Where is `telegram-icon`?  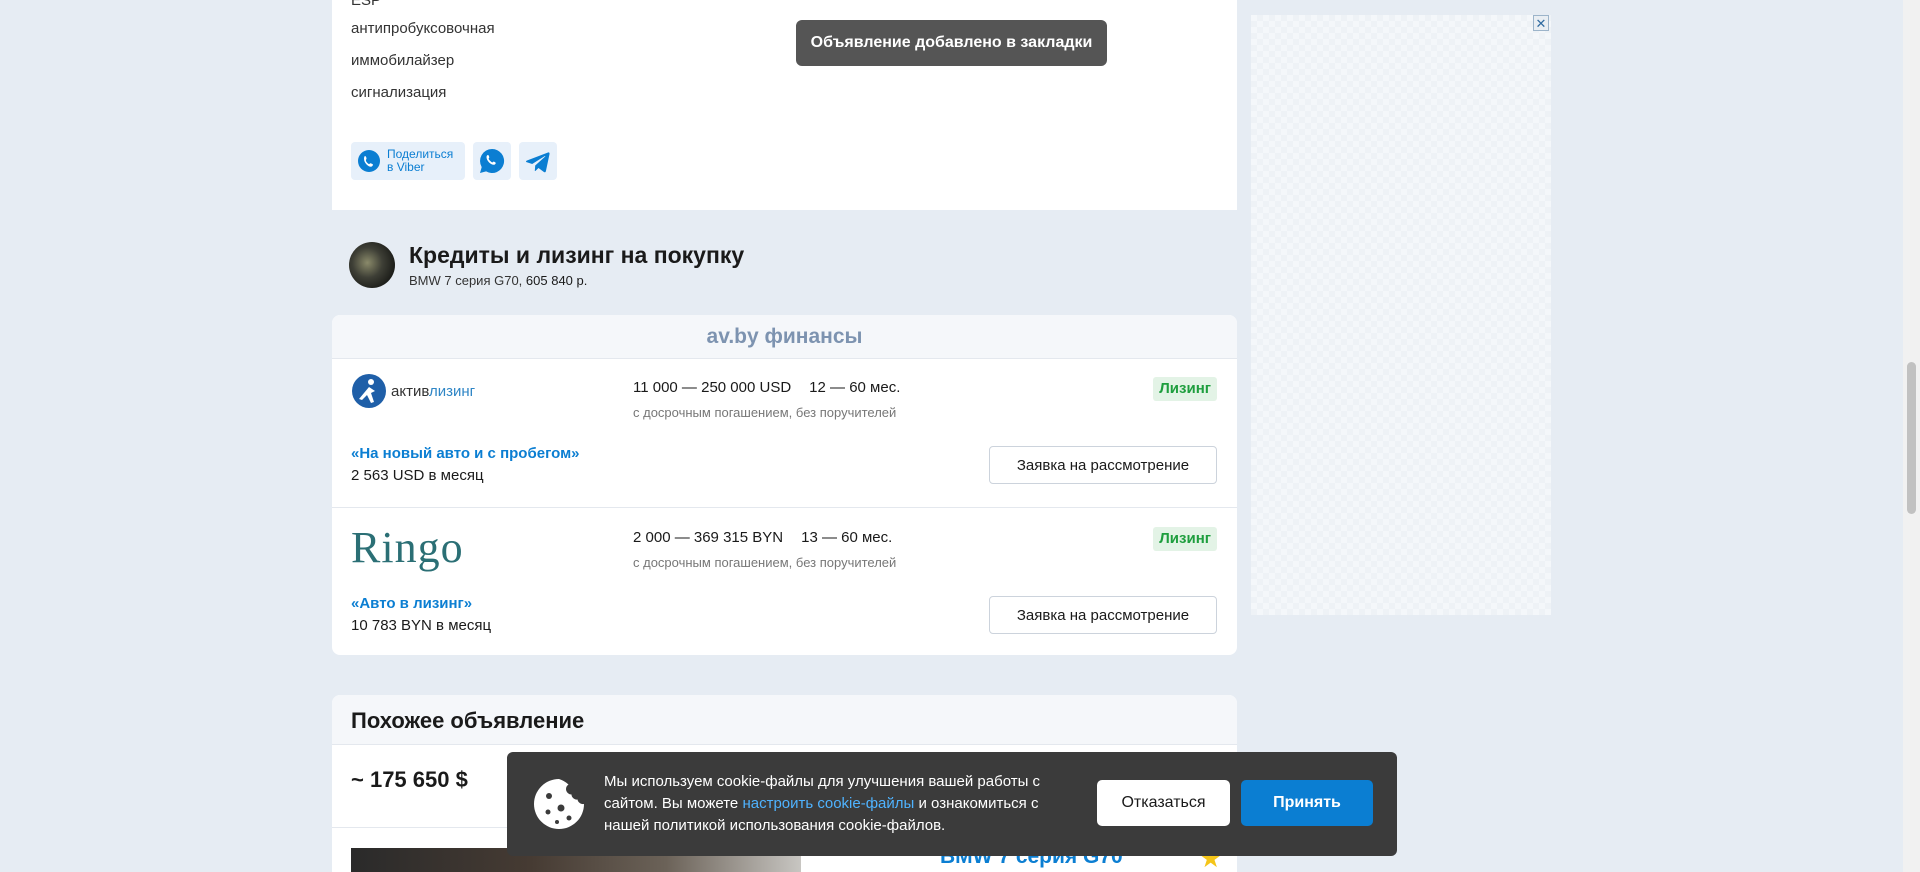 telegram-icon is located at coordinates (538, 162).